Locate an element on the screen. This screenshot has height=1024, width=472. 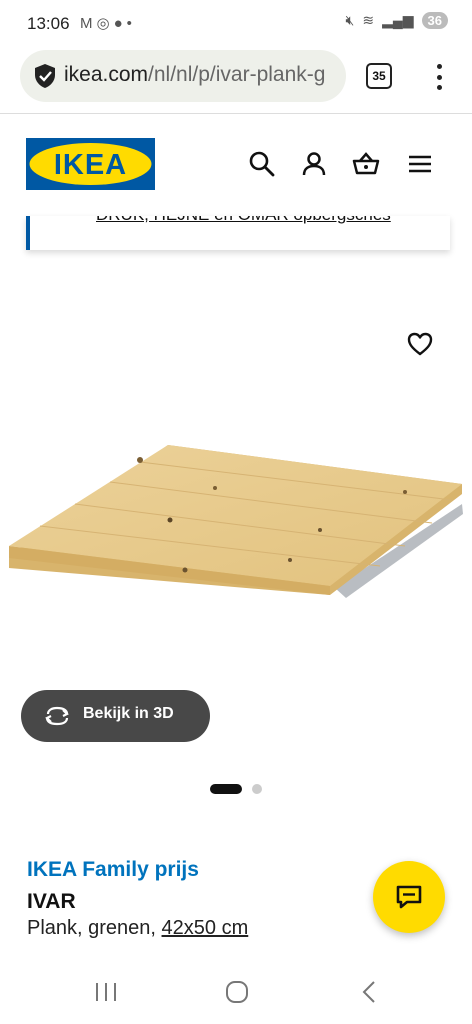
image-carousel-indicator is located at coordinates (236, 789).